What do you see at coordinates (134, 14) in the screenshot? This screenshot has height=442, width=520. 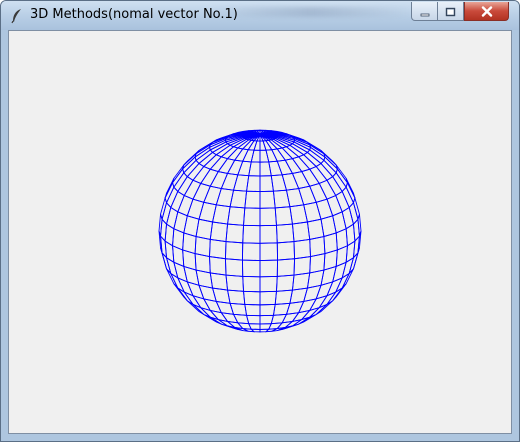 I see `window-title: 3D Methods(nomal vector No.1)` at bounding box center [134, 14].